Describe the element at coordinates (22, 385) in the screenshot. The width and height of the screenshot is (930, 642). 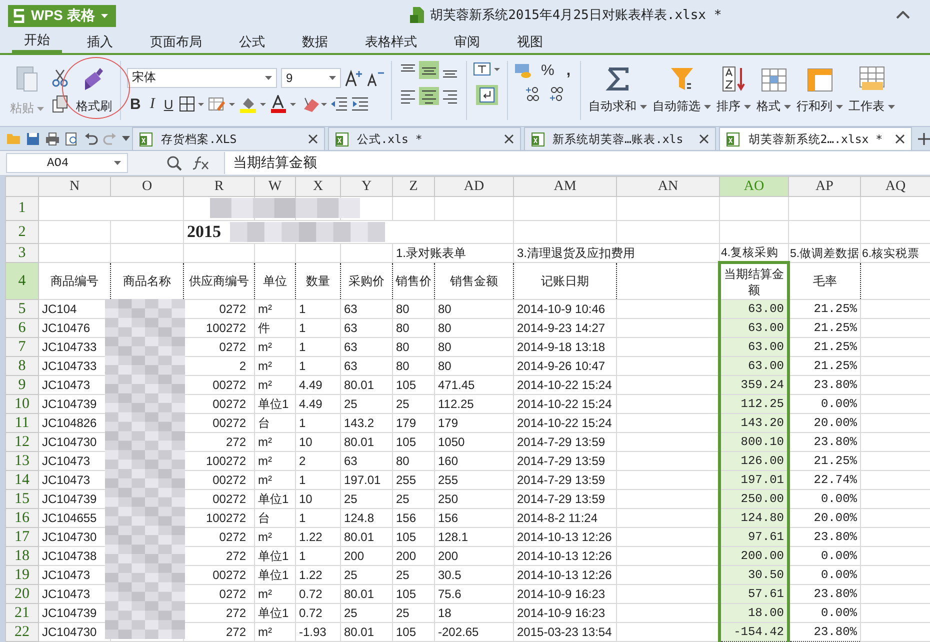
I see `row-header: 9` at that location.